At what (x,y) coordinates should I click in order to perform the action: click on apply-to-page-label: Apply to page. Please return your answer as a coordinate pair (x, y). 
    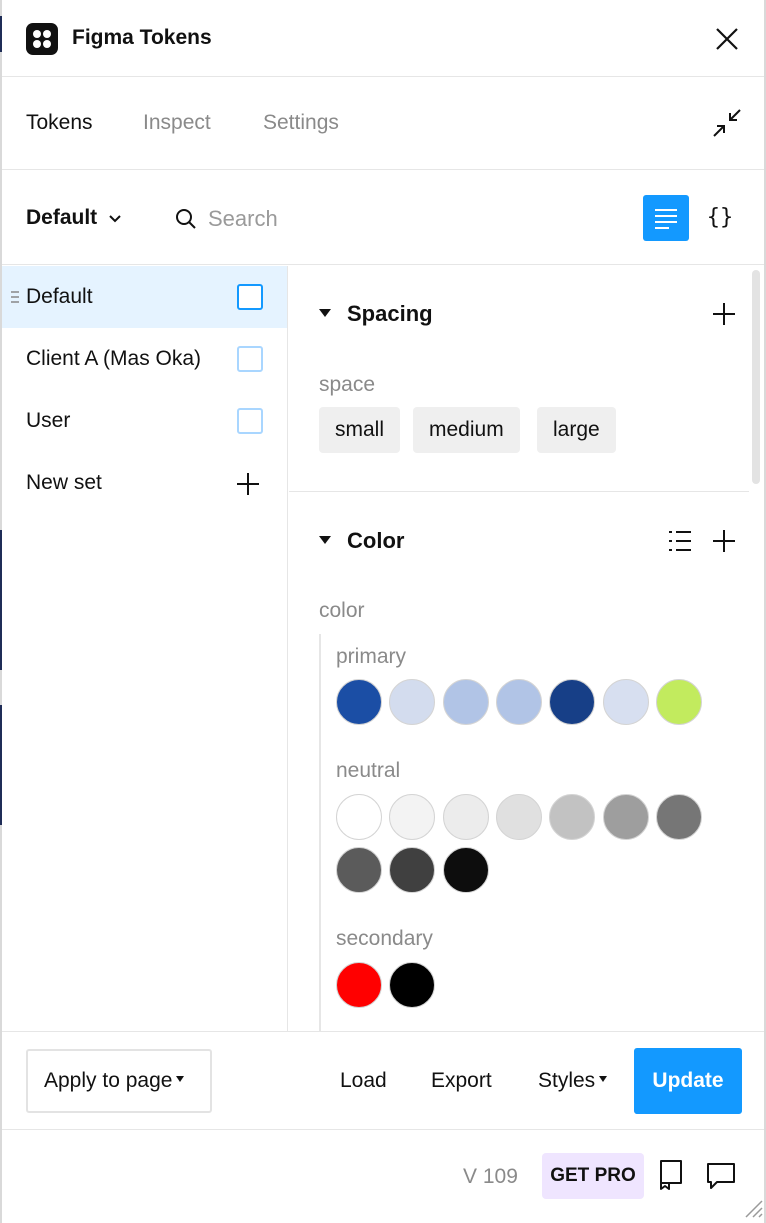
    Looking at the image, I should click on (108, 1080).